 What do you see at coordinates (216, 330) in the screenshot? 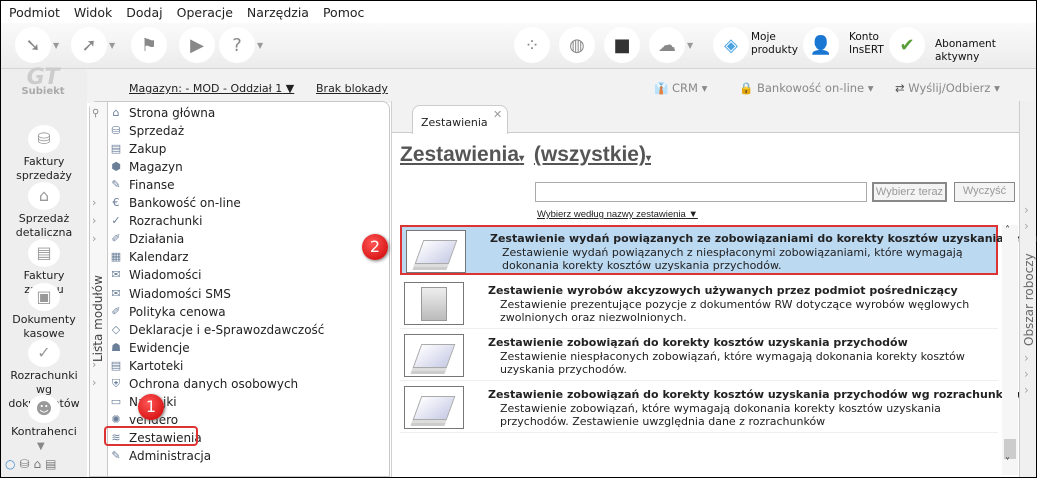
I see `module-item: ◇ Deklaracje i e-Sprawozdawczość` at bounding box center [216, 330].